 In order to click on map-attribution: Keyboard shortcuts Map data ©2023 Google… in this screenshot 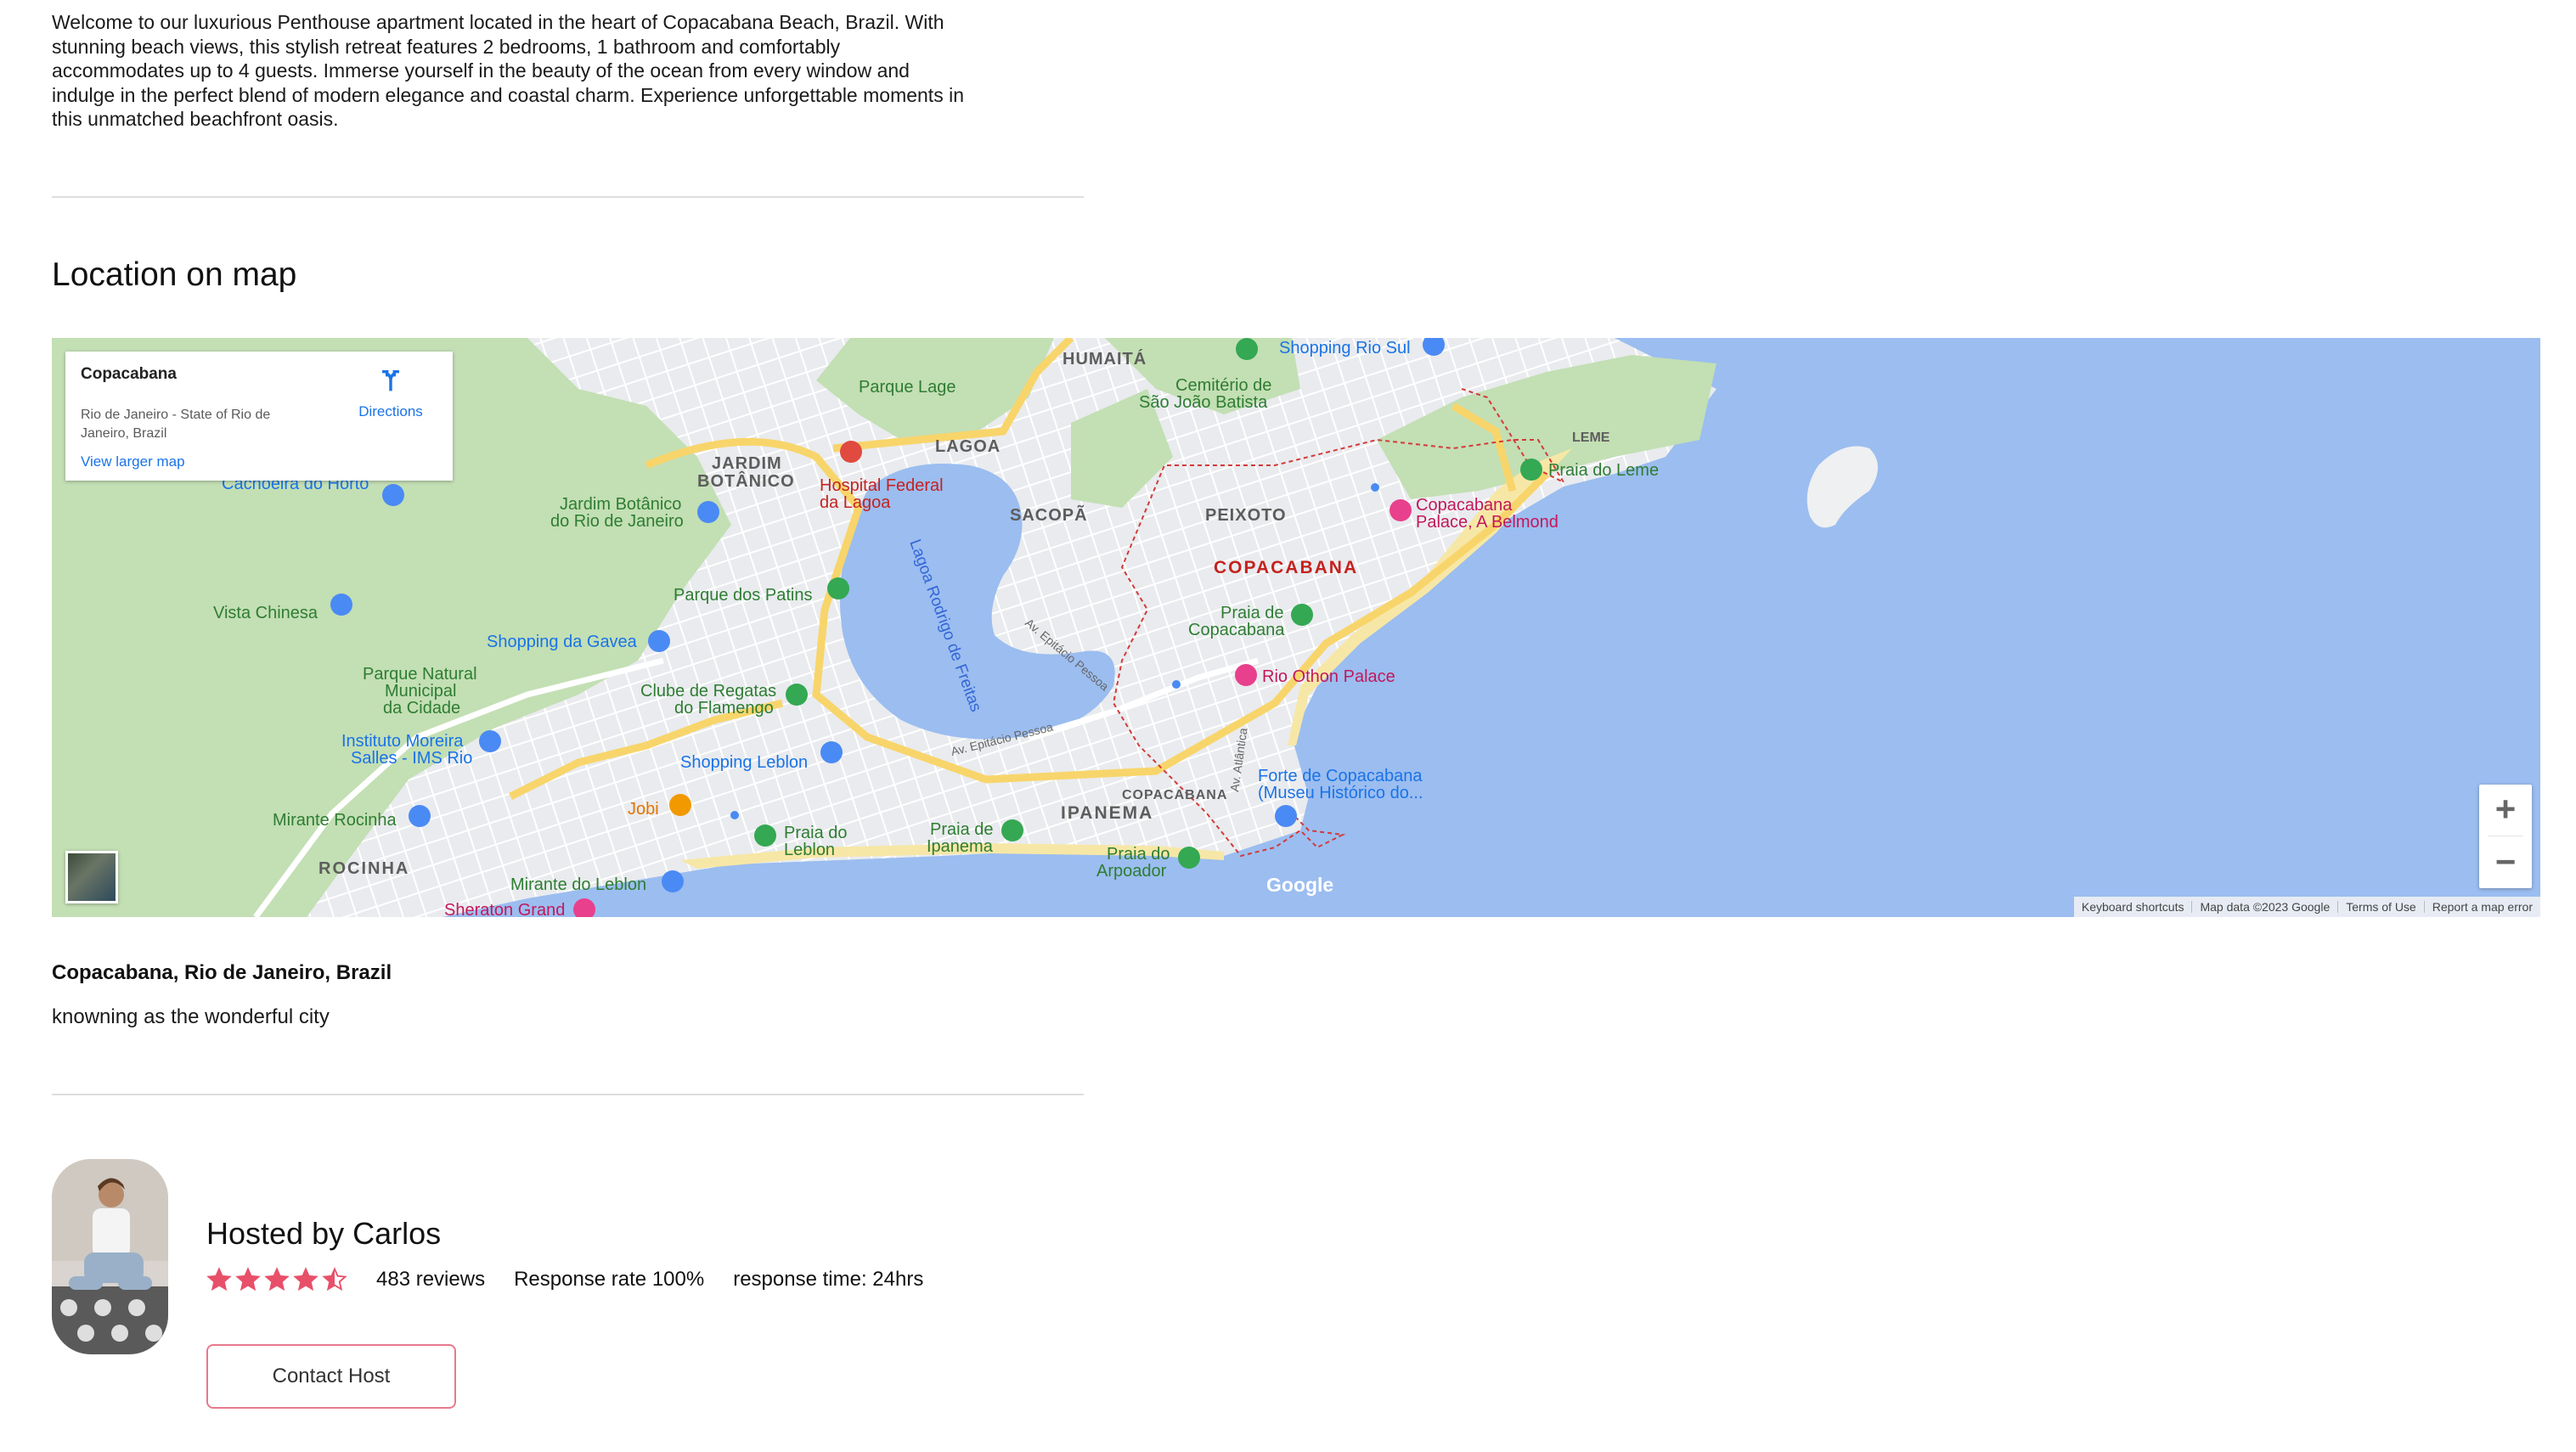, I will do `click(2306, 907)`.